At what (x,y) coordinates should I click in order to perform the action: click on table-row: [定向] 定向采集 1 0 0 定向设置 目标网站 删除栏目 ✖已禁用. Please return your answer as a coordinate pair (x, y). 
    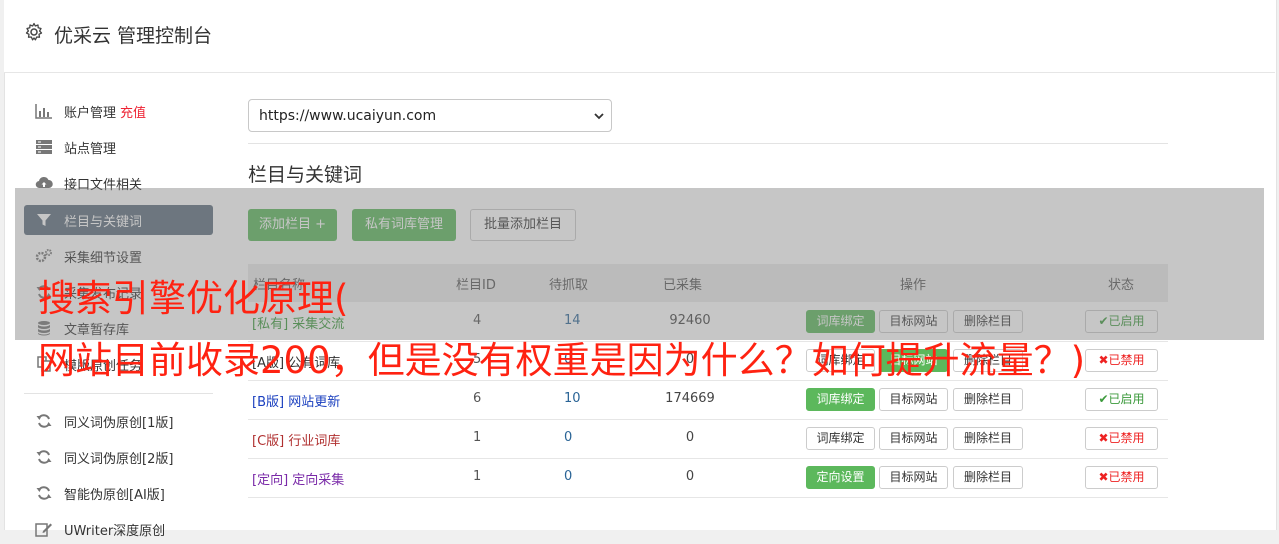
    Looking at the image, I should click on (708, 478).